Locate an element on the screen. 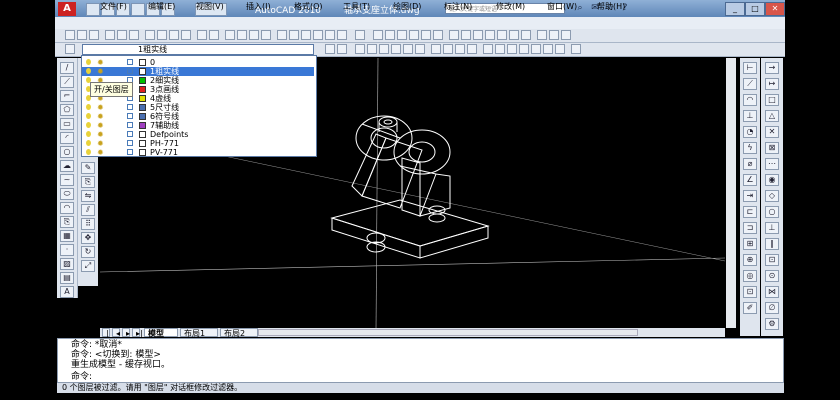  snap-midpoint-icon: △ is located at coordinates (772, 116).